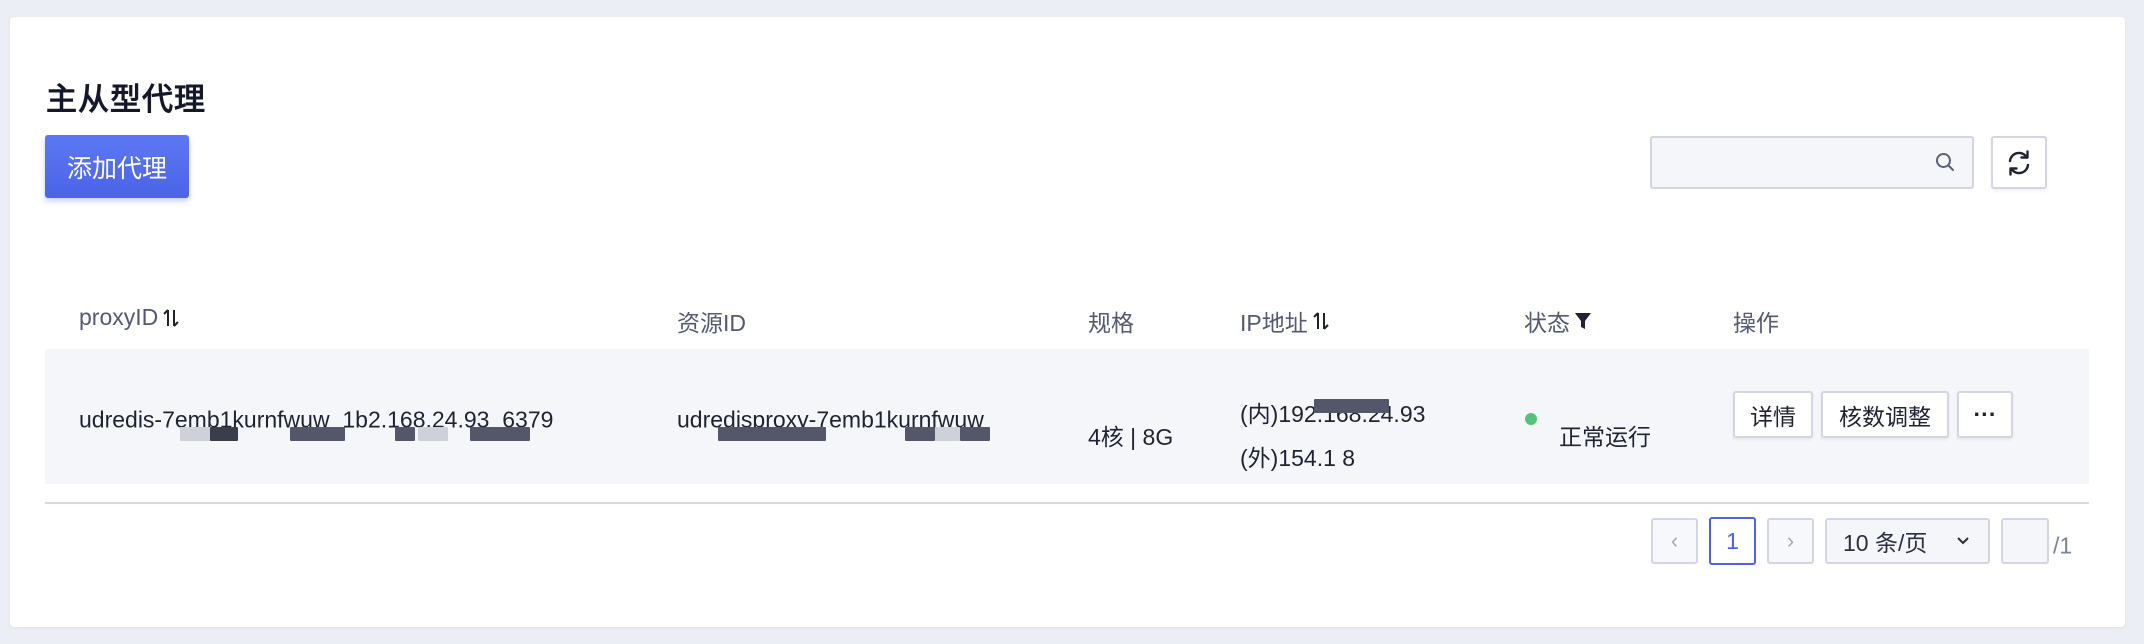  Describe the element at coordinates (1131, 437) in the screenshot. I see `cell-spec: 4核 | 8G` at that location.